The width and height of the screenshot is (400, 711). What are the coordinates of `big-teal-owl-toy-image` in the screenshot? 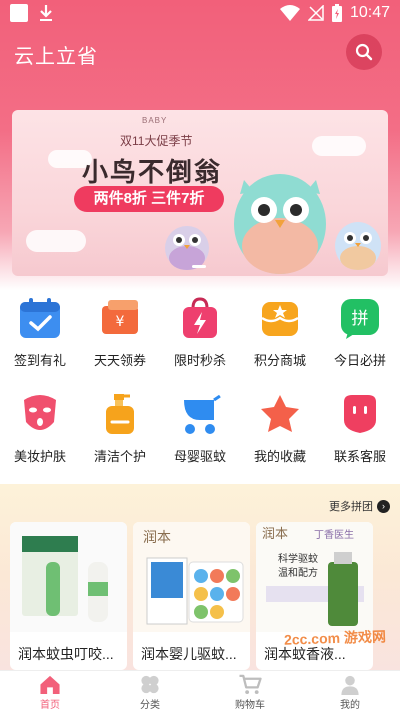 It's located at (280, 224).